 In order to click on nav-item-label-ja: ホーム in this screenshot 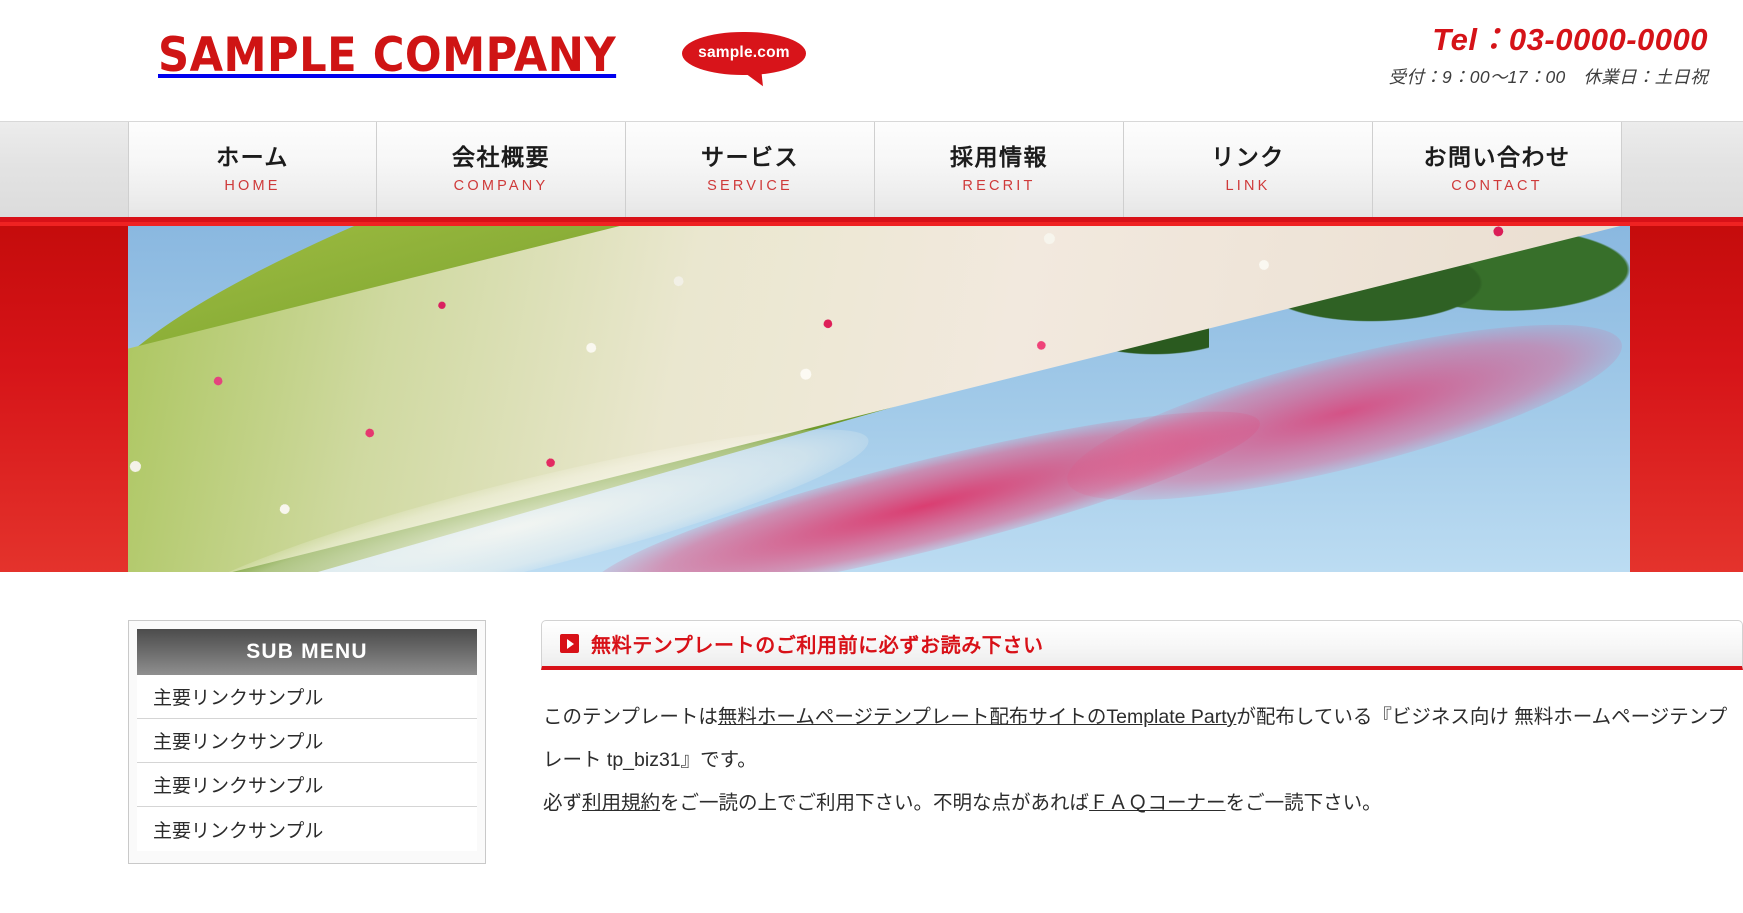, I will do `click(252, 157)`.